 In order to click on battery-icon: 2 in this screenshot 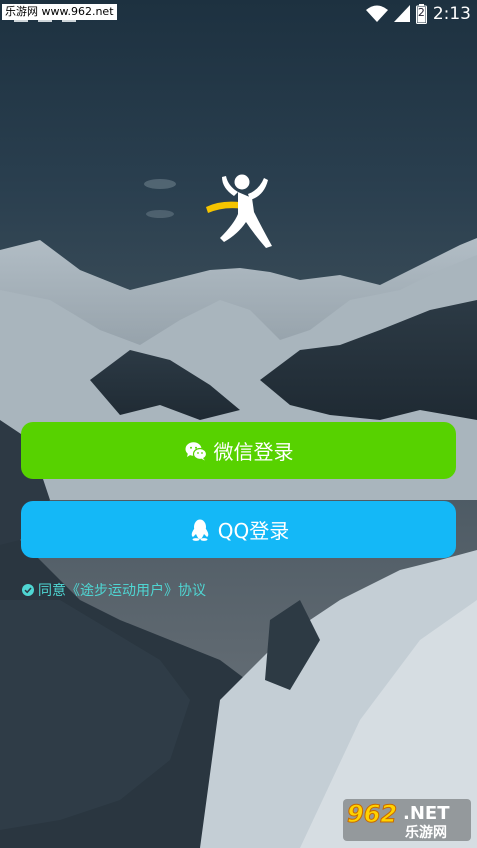, I will do `click(421, 14)`.